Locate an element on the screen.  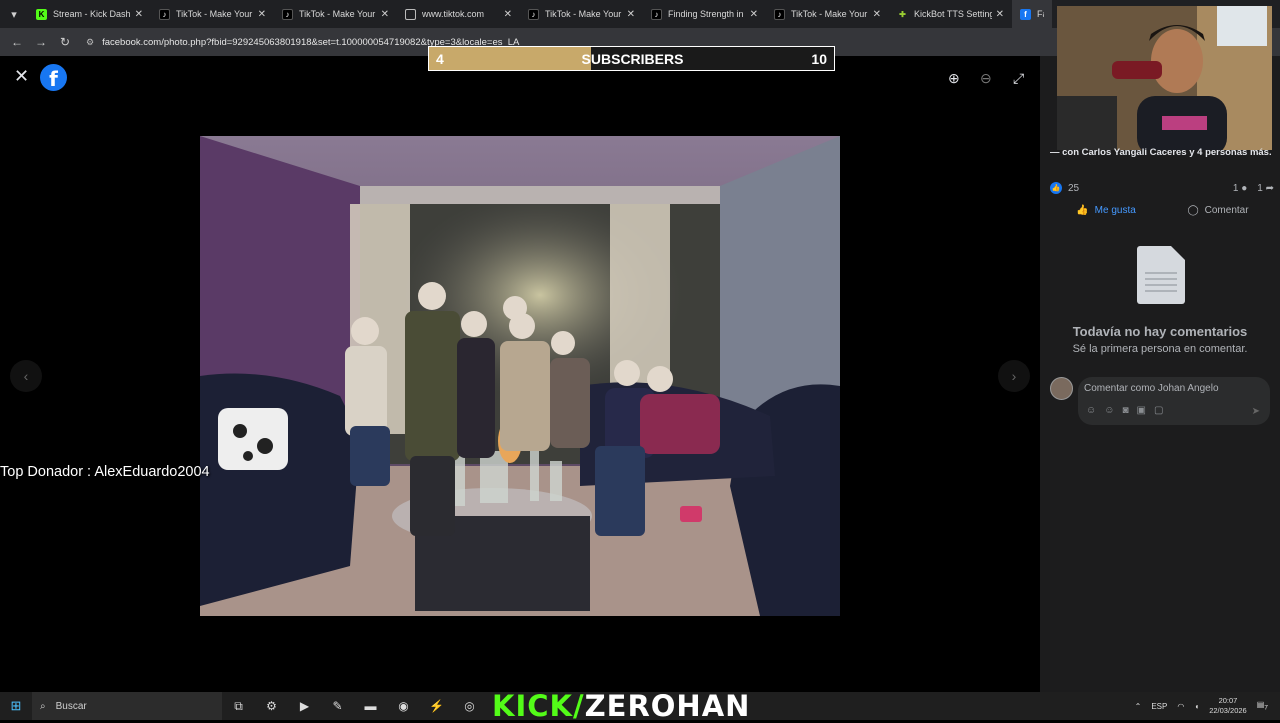
subscriber-goal: 10 is located at coordinates (819, 58).